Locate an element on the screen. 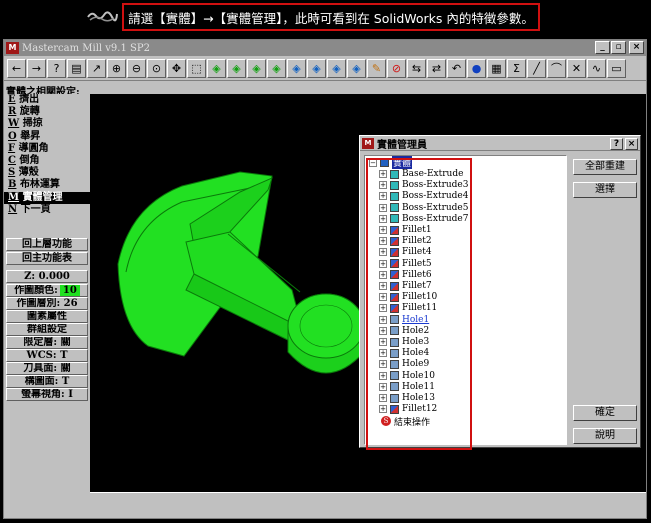  tree-item-boss-extrude3: + Boss-Extrude3 is located at coordinates (424, 185).